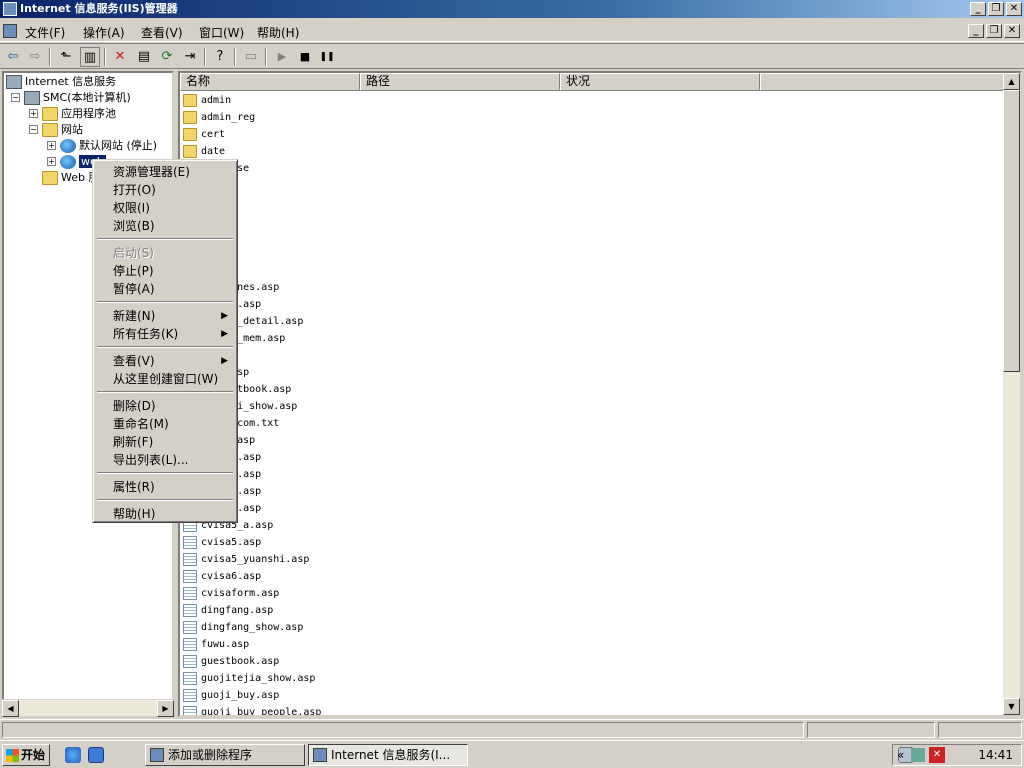 Image resolution: width=1024 pixels, height=768 pixels. I want to click on scroll-up-button: ▲, so click(1011, 81).